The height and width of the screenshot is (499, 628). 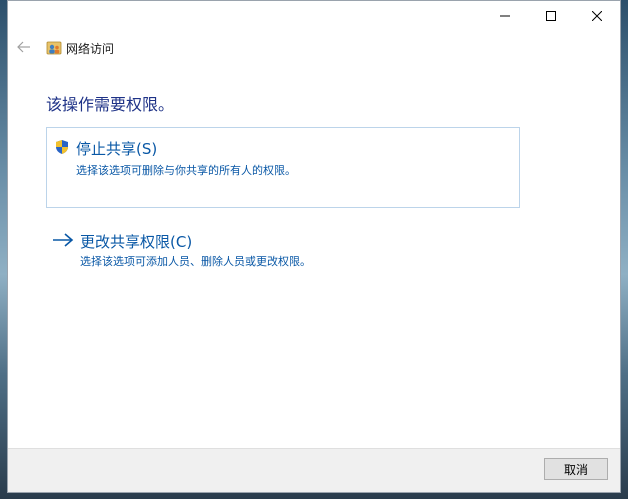 I want to click on maximize-icon, so click(x=551, y=16).